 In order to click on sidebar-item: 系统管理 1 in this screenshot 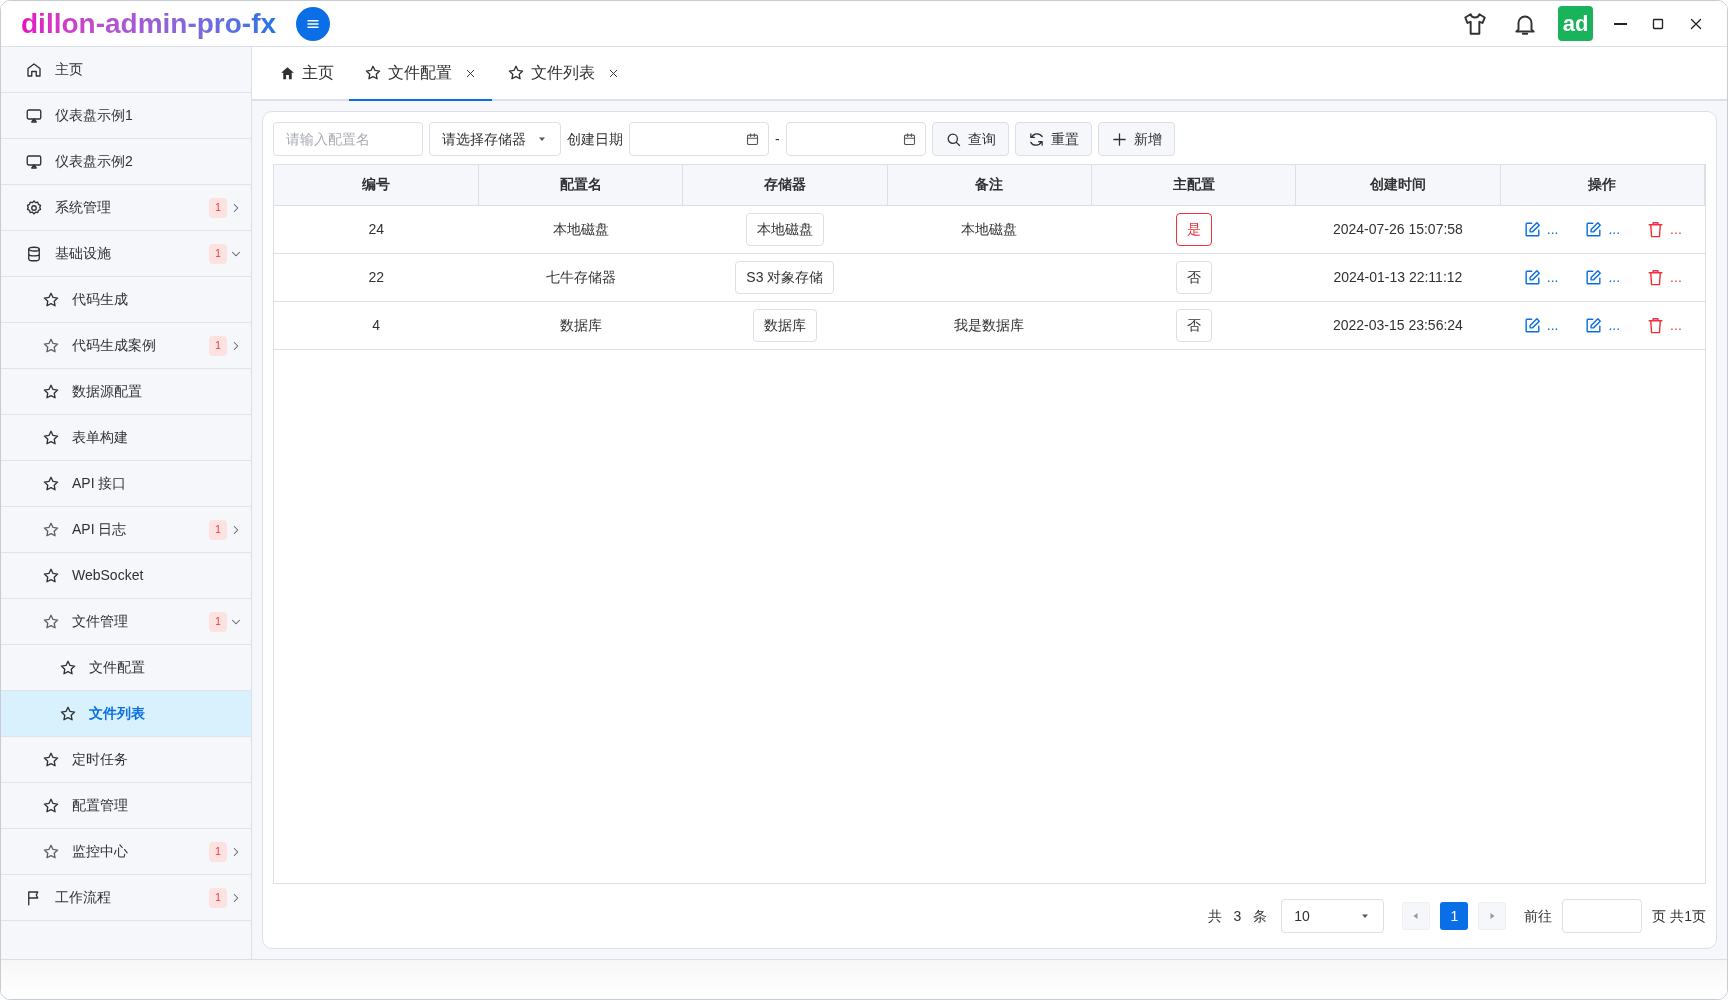, I will do `click(126, 208)`.